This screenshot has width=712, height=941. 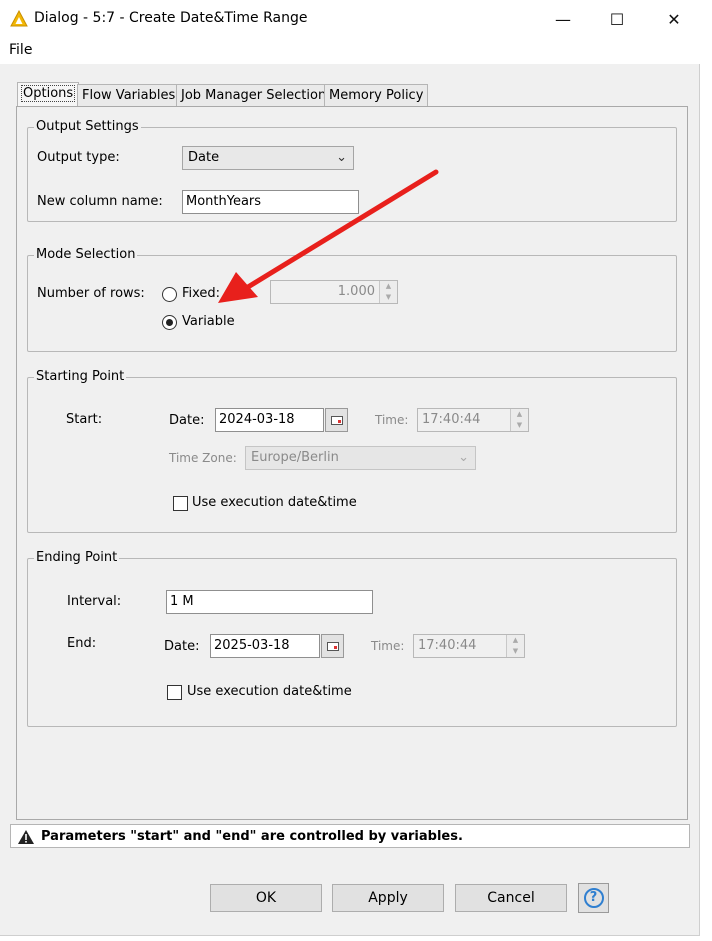 I want to click on end-date-label: Date:, so click(x=182, y=646).